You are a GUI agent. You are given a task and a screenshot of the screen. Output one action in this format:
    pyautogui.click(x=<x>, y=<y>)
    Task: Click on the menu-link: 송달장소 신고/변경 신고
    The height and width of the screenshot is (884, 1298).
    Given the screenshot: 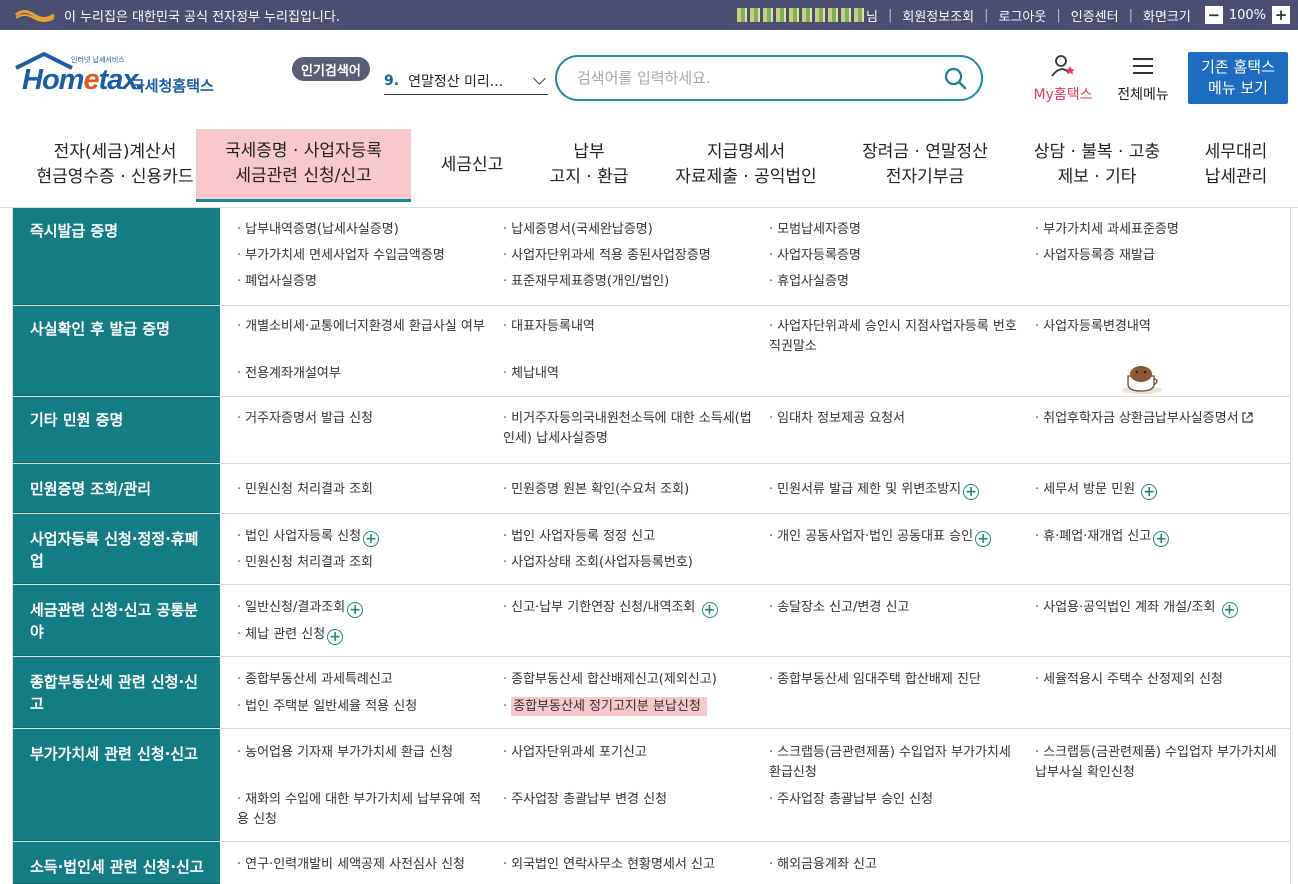 What is the action you would take?
    pyautogui.click(x=839, y=608)
    